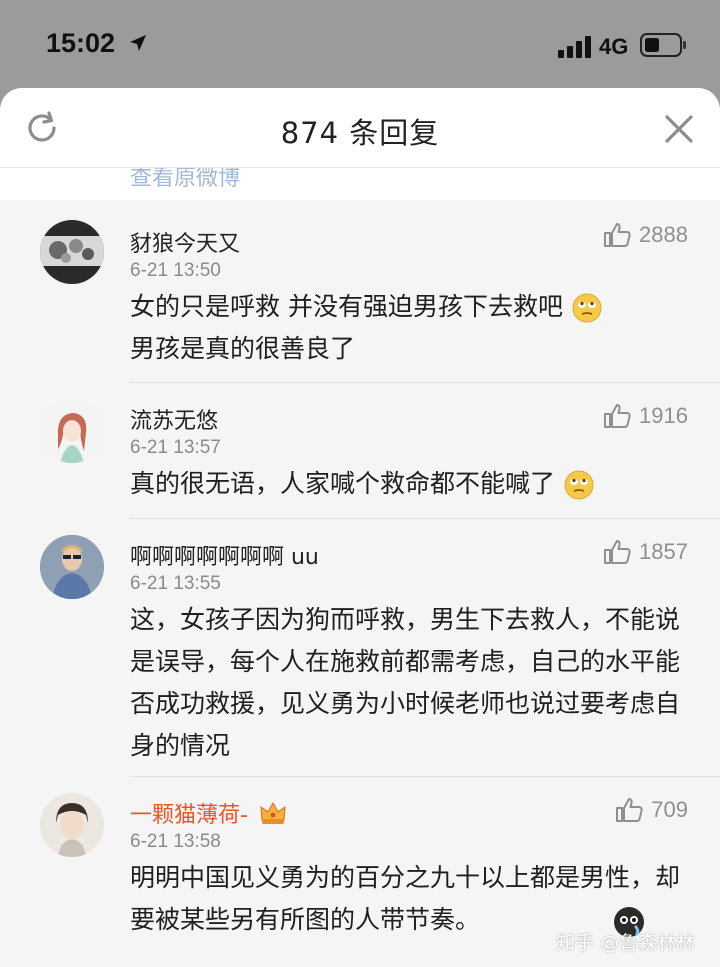  I want to click on comment-author: 流苏无悠, so click(174, 419).